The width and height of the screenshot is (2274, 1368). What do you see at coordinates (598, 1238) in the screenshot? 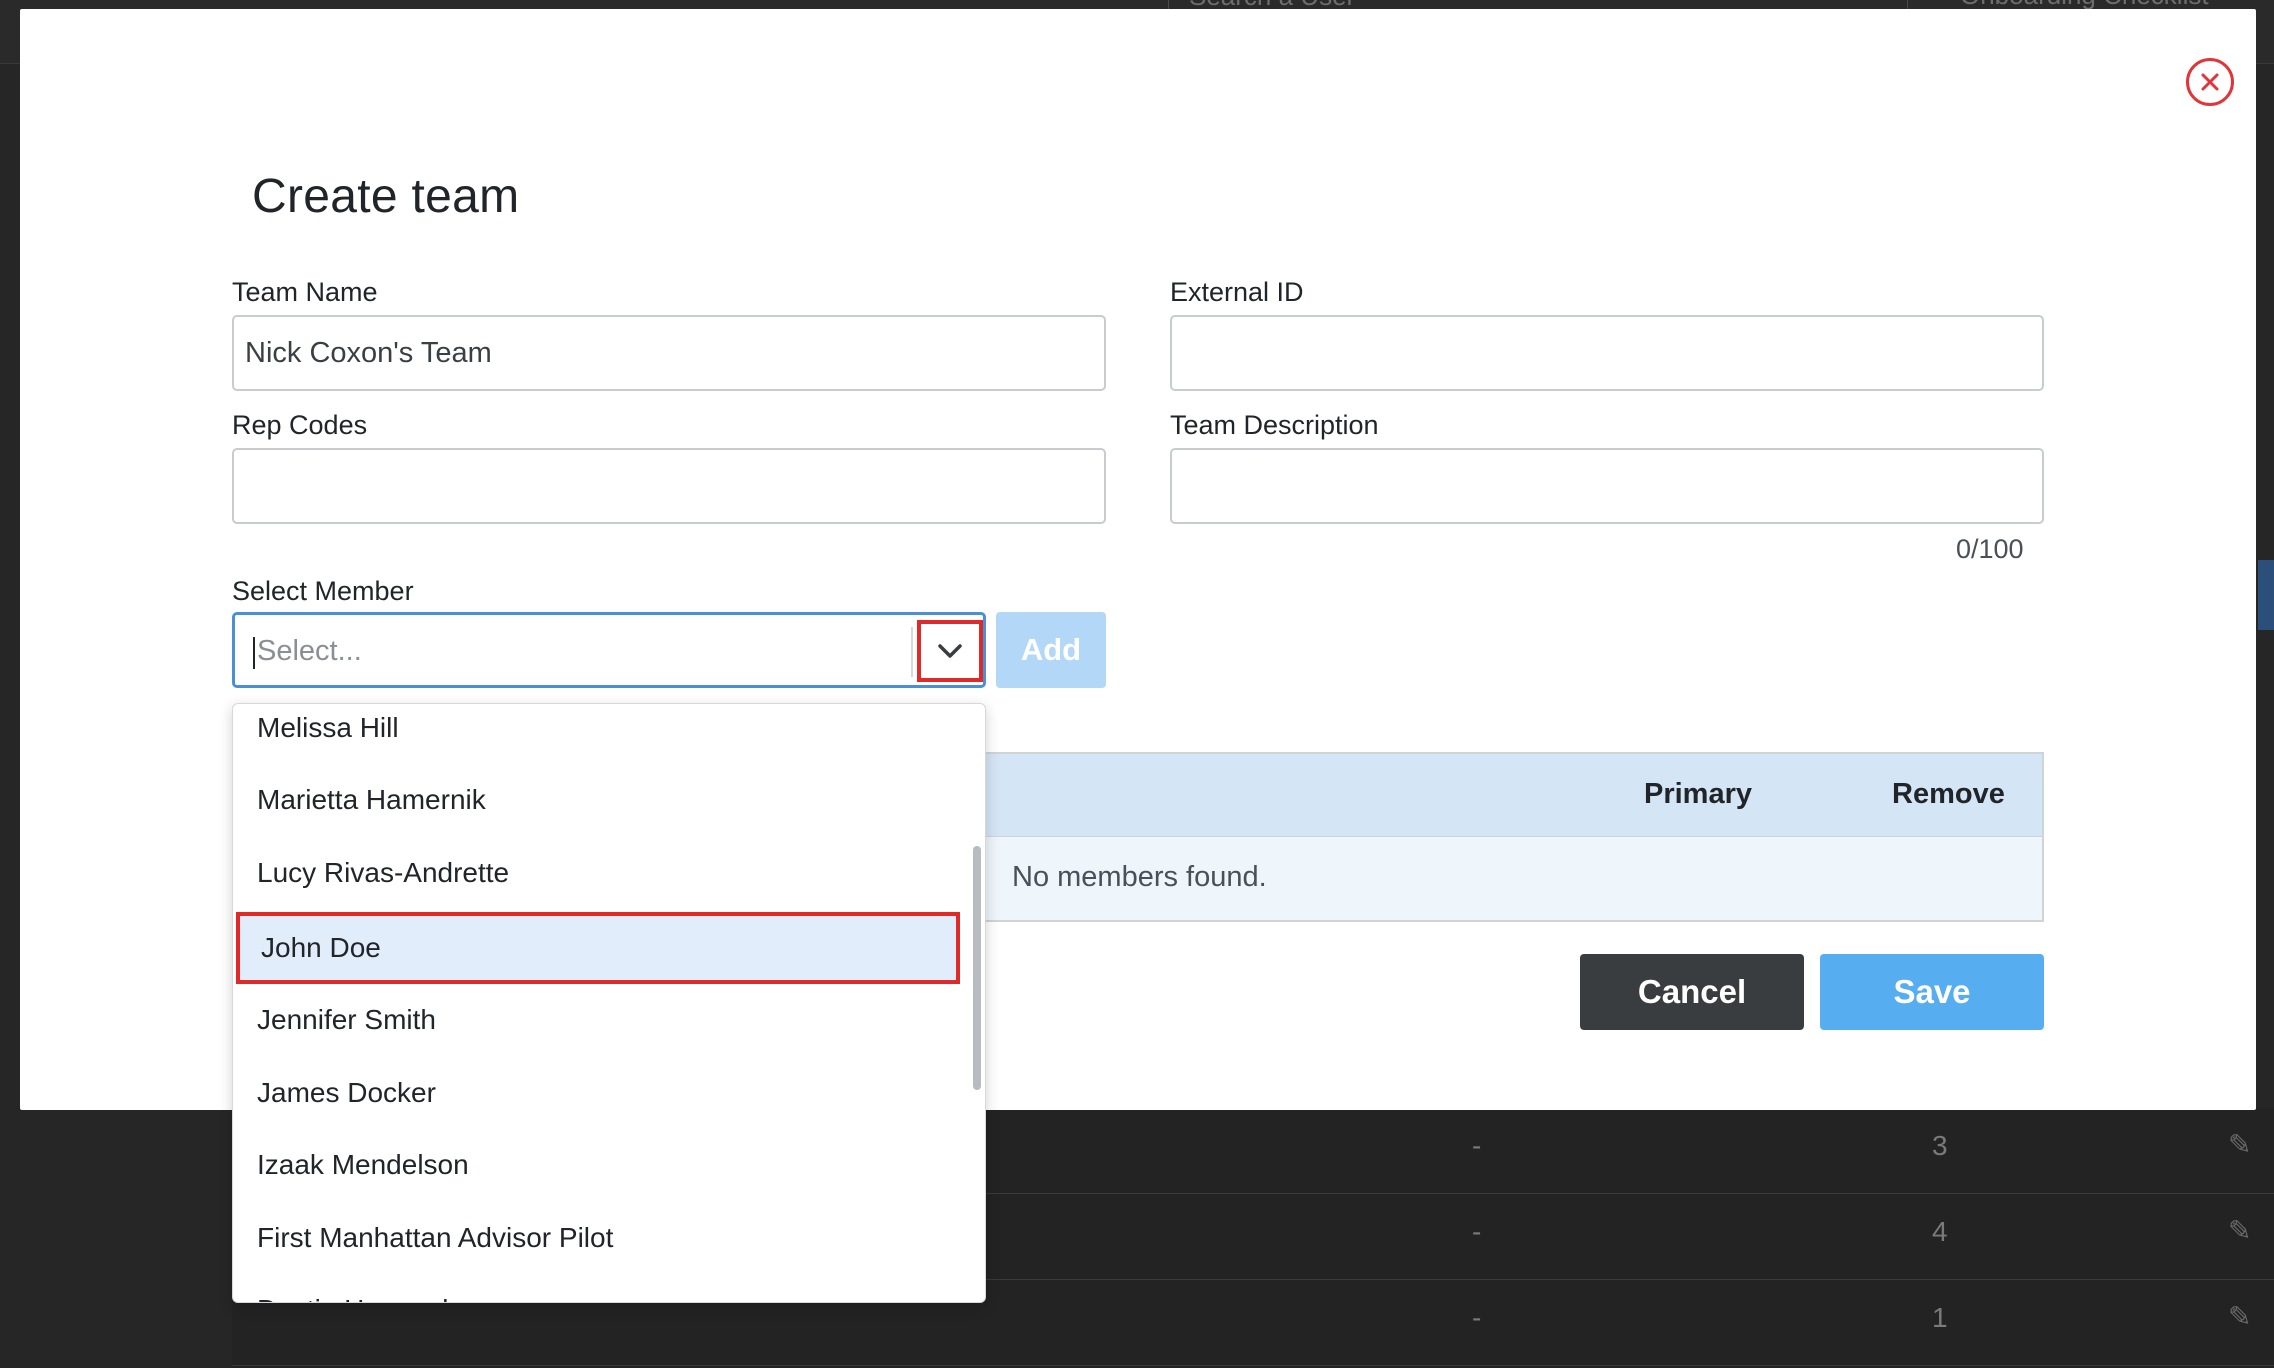
I see `dropdown-option: First Manhattan Advisor Pilot` at bounding box center [598, 1238].